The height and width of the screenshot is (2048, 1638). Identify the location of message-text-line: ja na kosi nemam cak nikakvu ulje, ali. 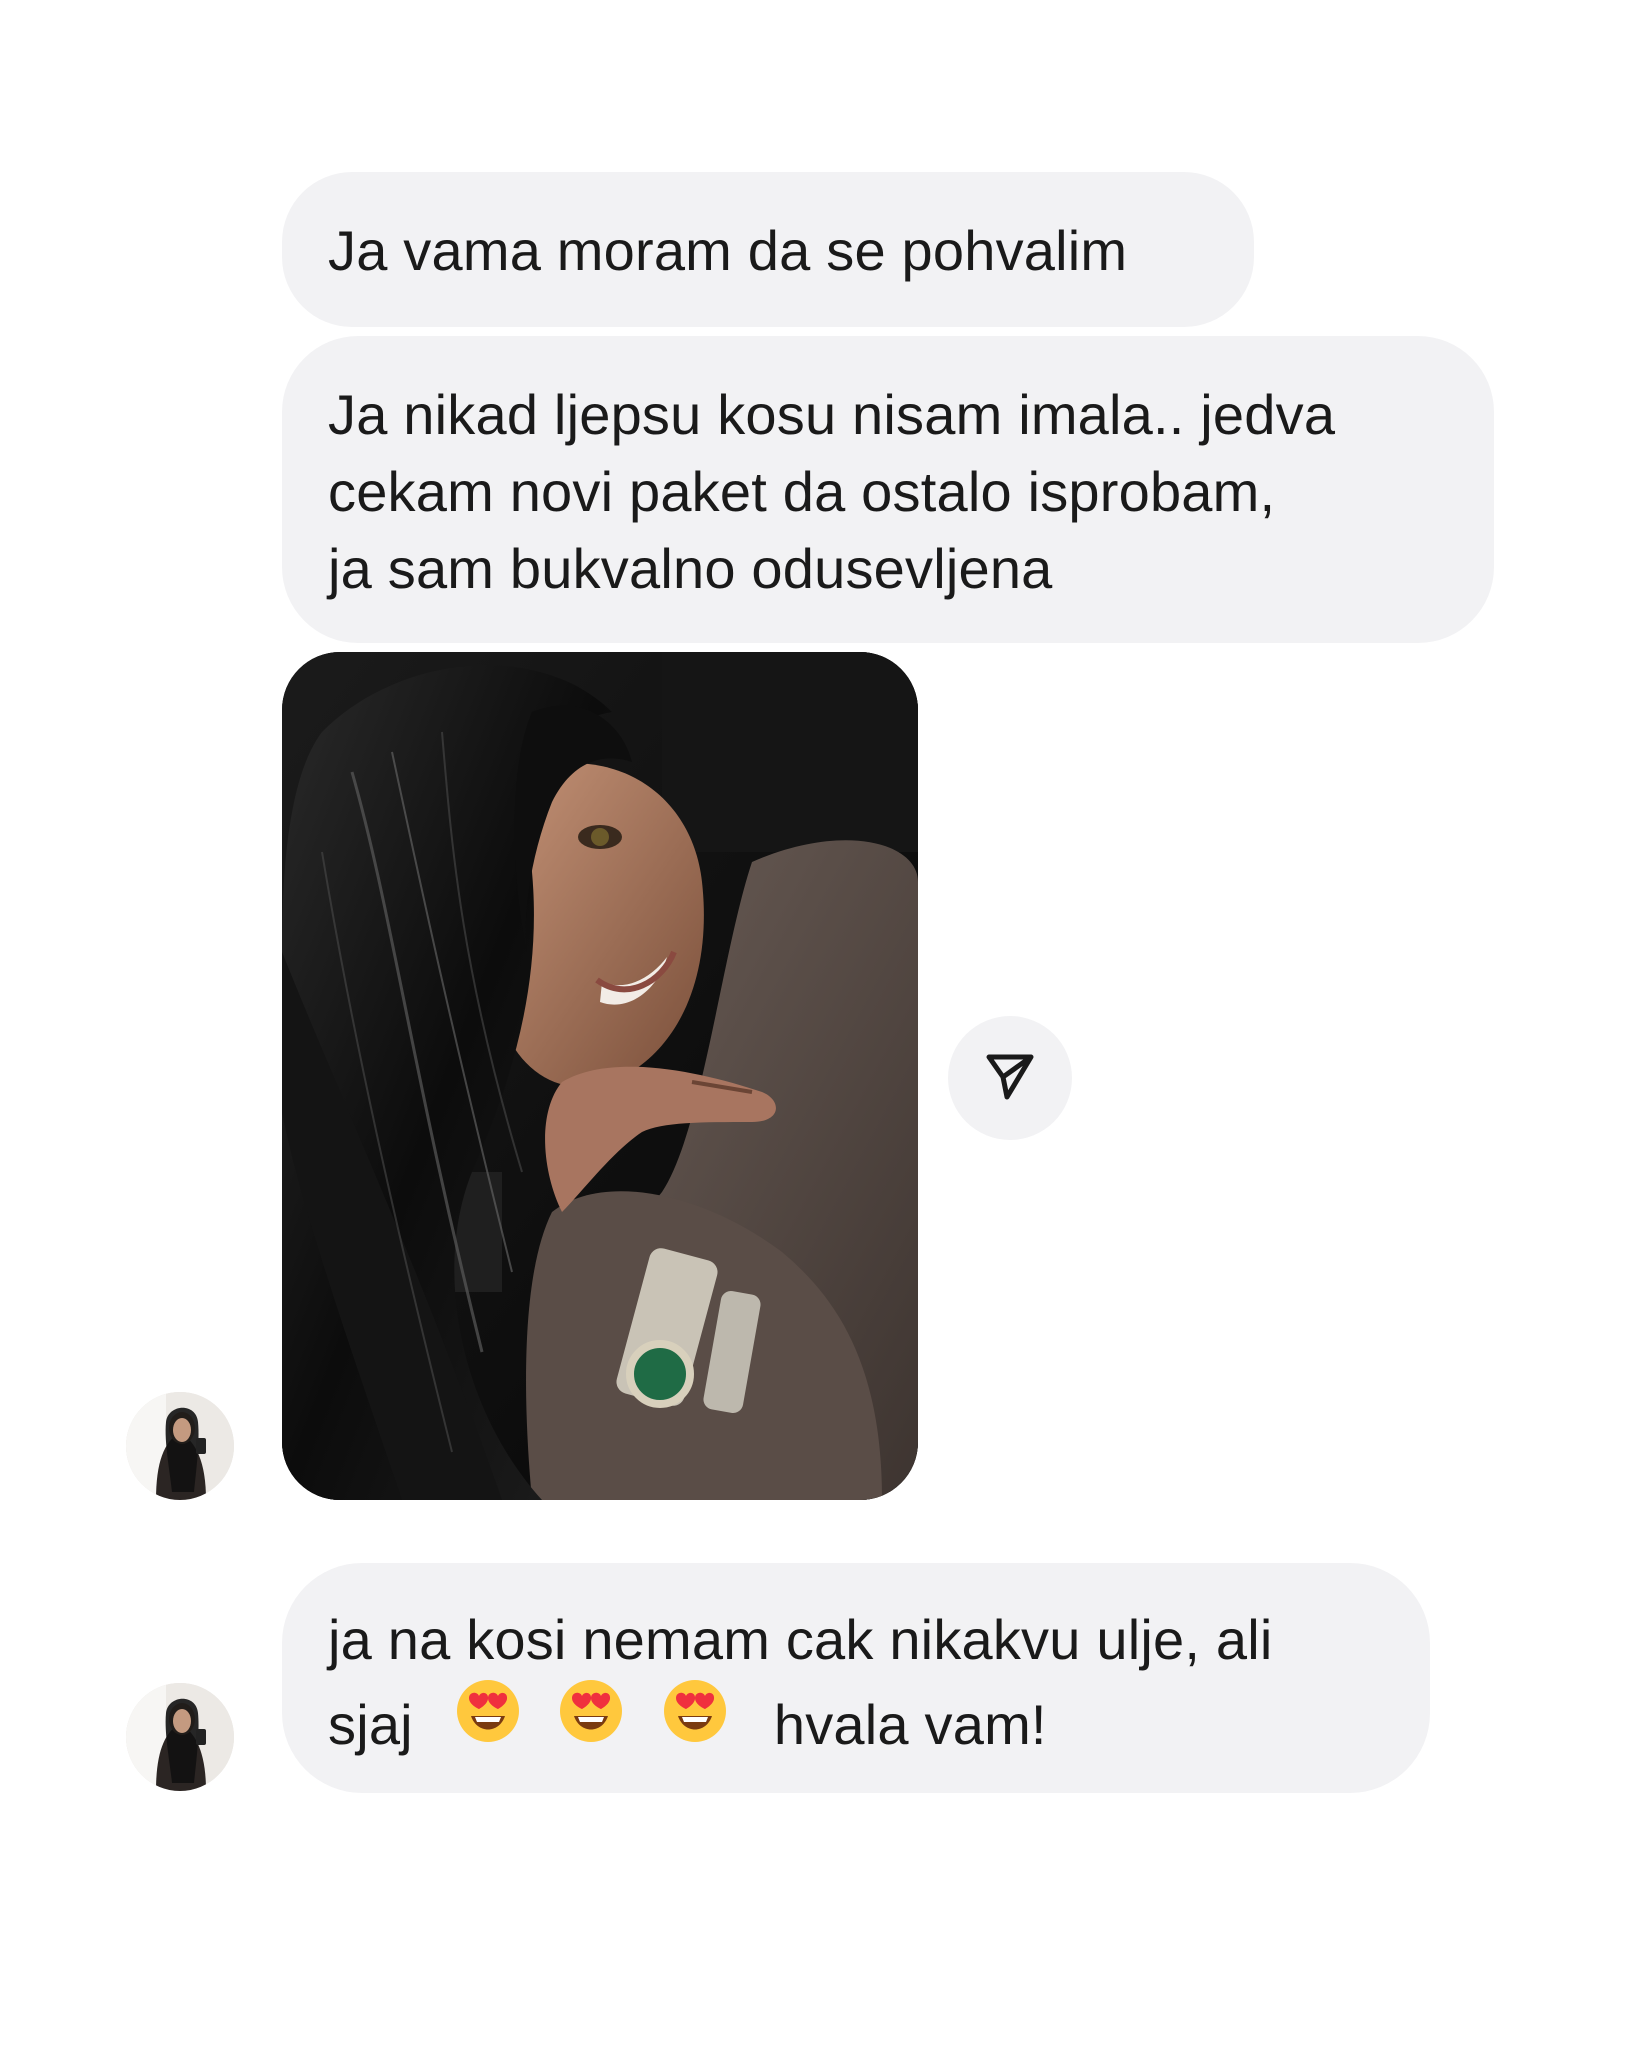
(800, 1639).